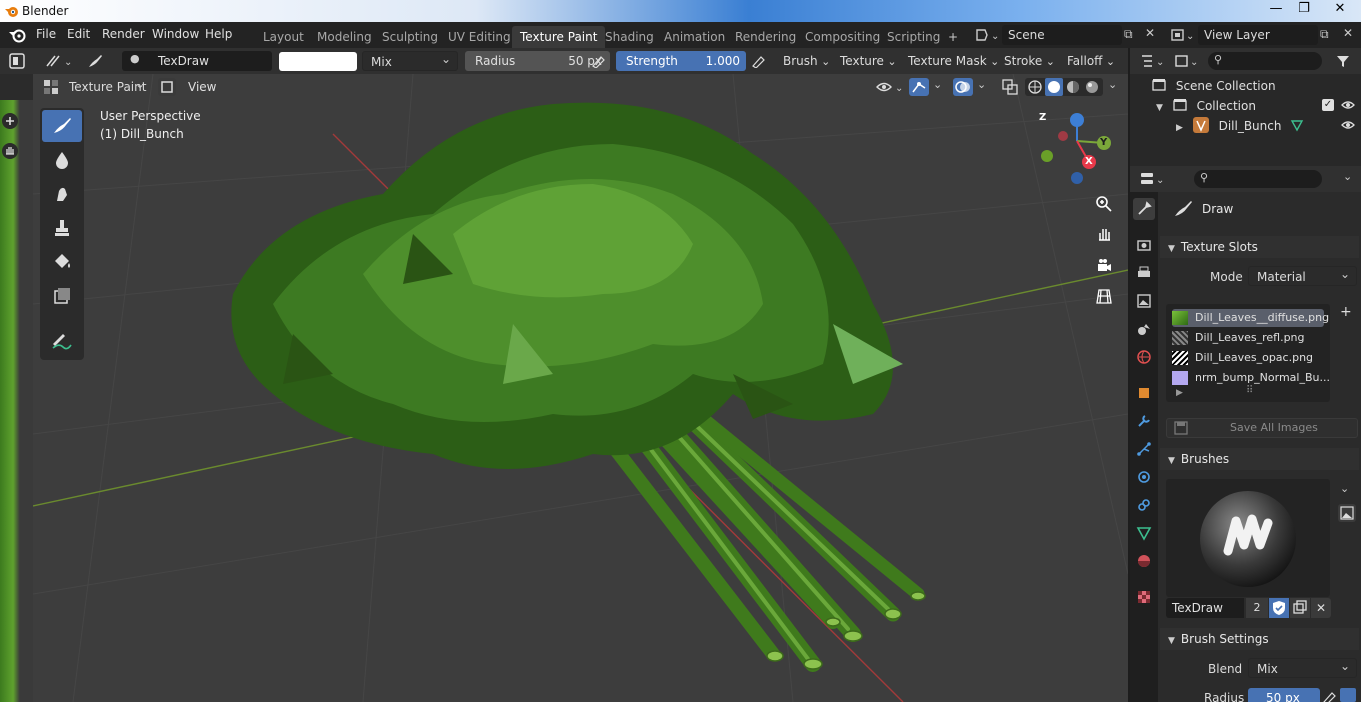 This screenshot has height=702, width=1361. What do you see at coordinates (1206, 106) in the screenshot?
I see `outliner-row-collection: ▼ Collection` at bounding box center [1206, 106].